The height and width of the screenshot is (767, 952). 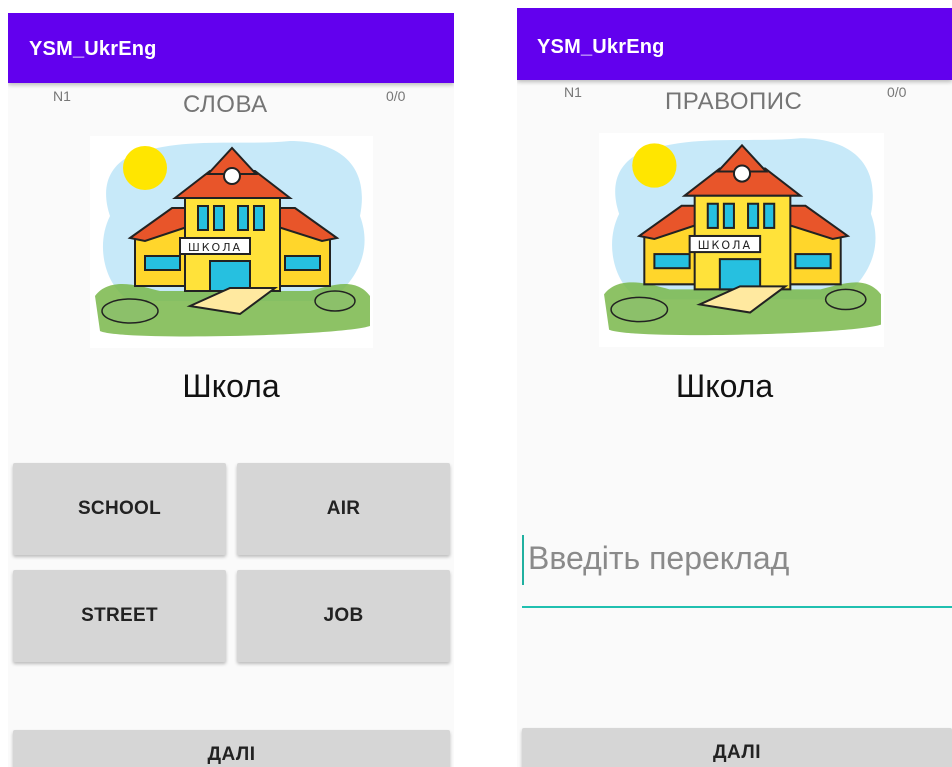 What do you see at coordinates (119, 616) in the screenshot?
I see `answer-button-street: STREET` at bounding box center [119, 616].